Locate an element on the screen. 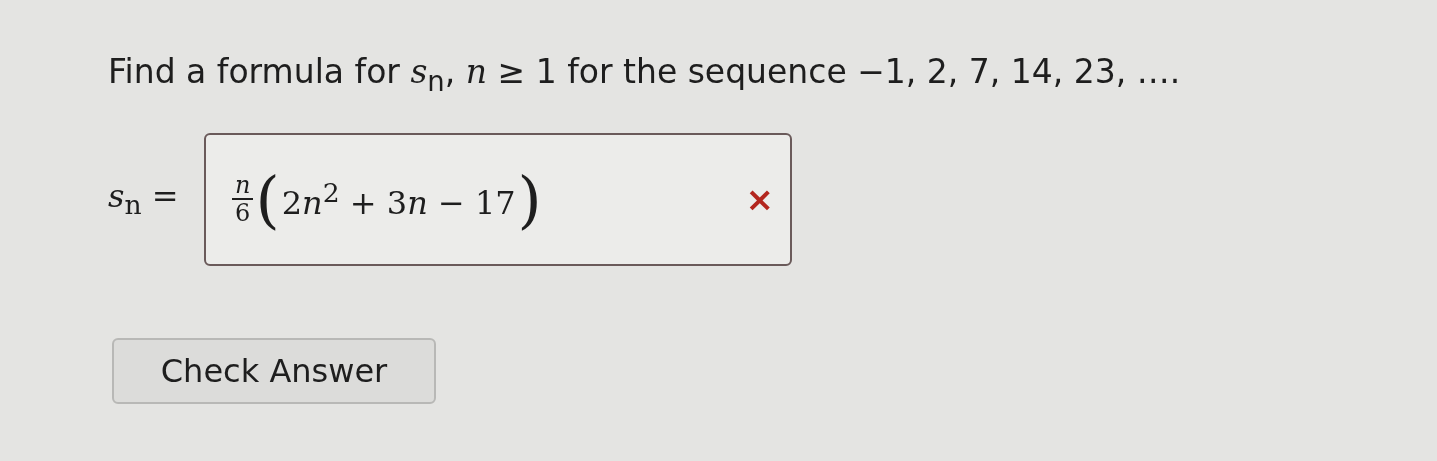  check-answer-button: Check Answer is located at coordinates (274, 370).